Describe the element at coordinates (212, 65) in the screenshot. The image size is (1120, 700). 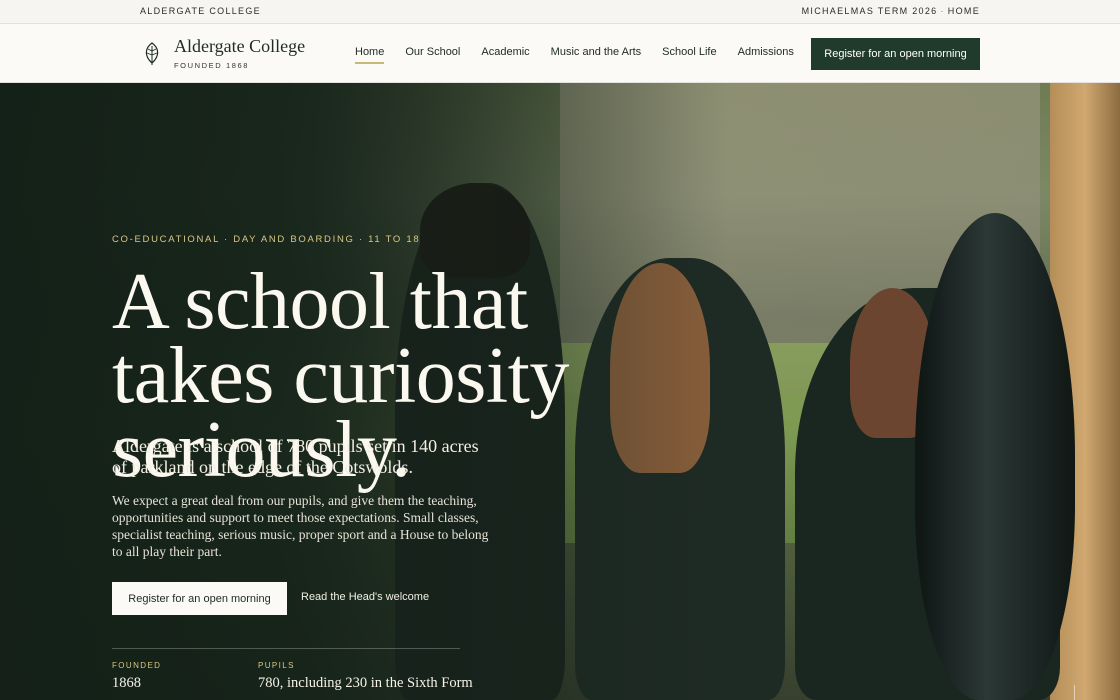
I see `brand-founded: FOUNDED 1868` at that location.